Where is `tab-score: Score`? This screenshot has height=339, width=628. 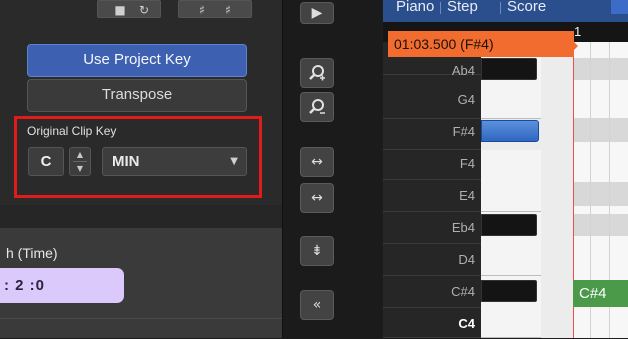
tab-score: Score is located at coordinates (526, 11).